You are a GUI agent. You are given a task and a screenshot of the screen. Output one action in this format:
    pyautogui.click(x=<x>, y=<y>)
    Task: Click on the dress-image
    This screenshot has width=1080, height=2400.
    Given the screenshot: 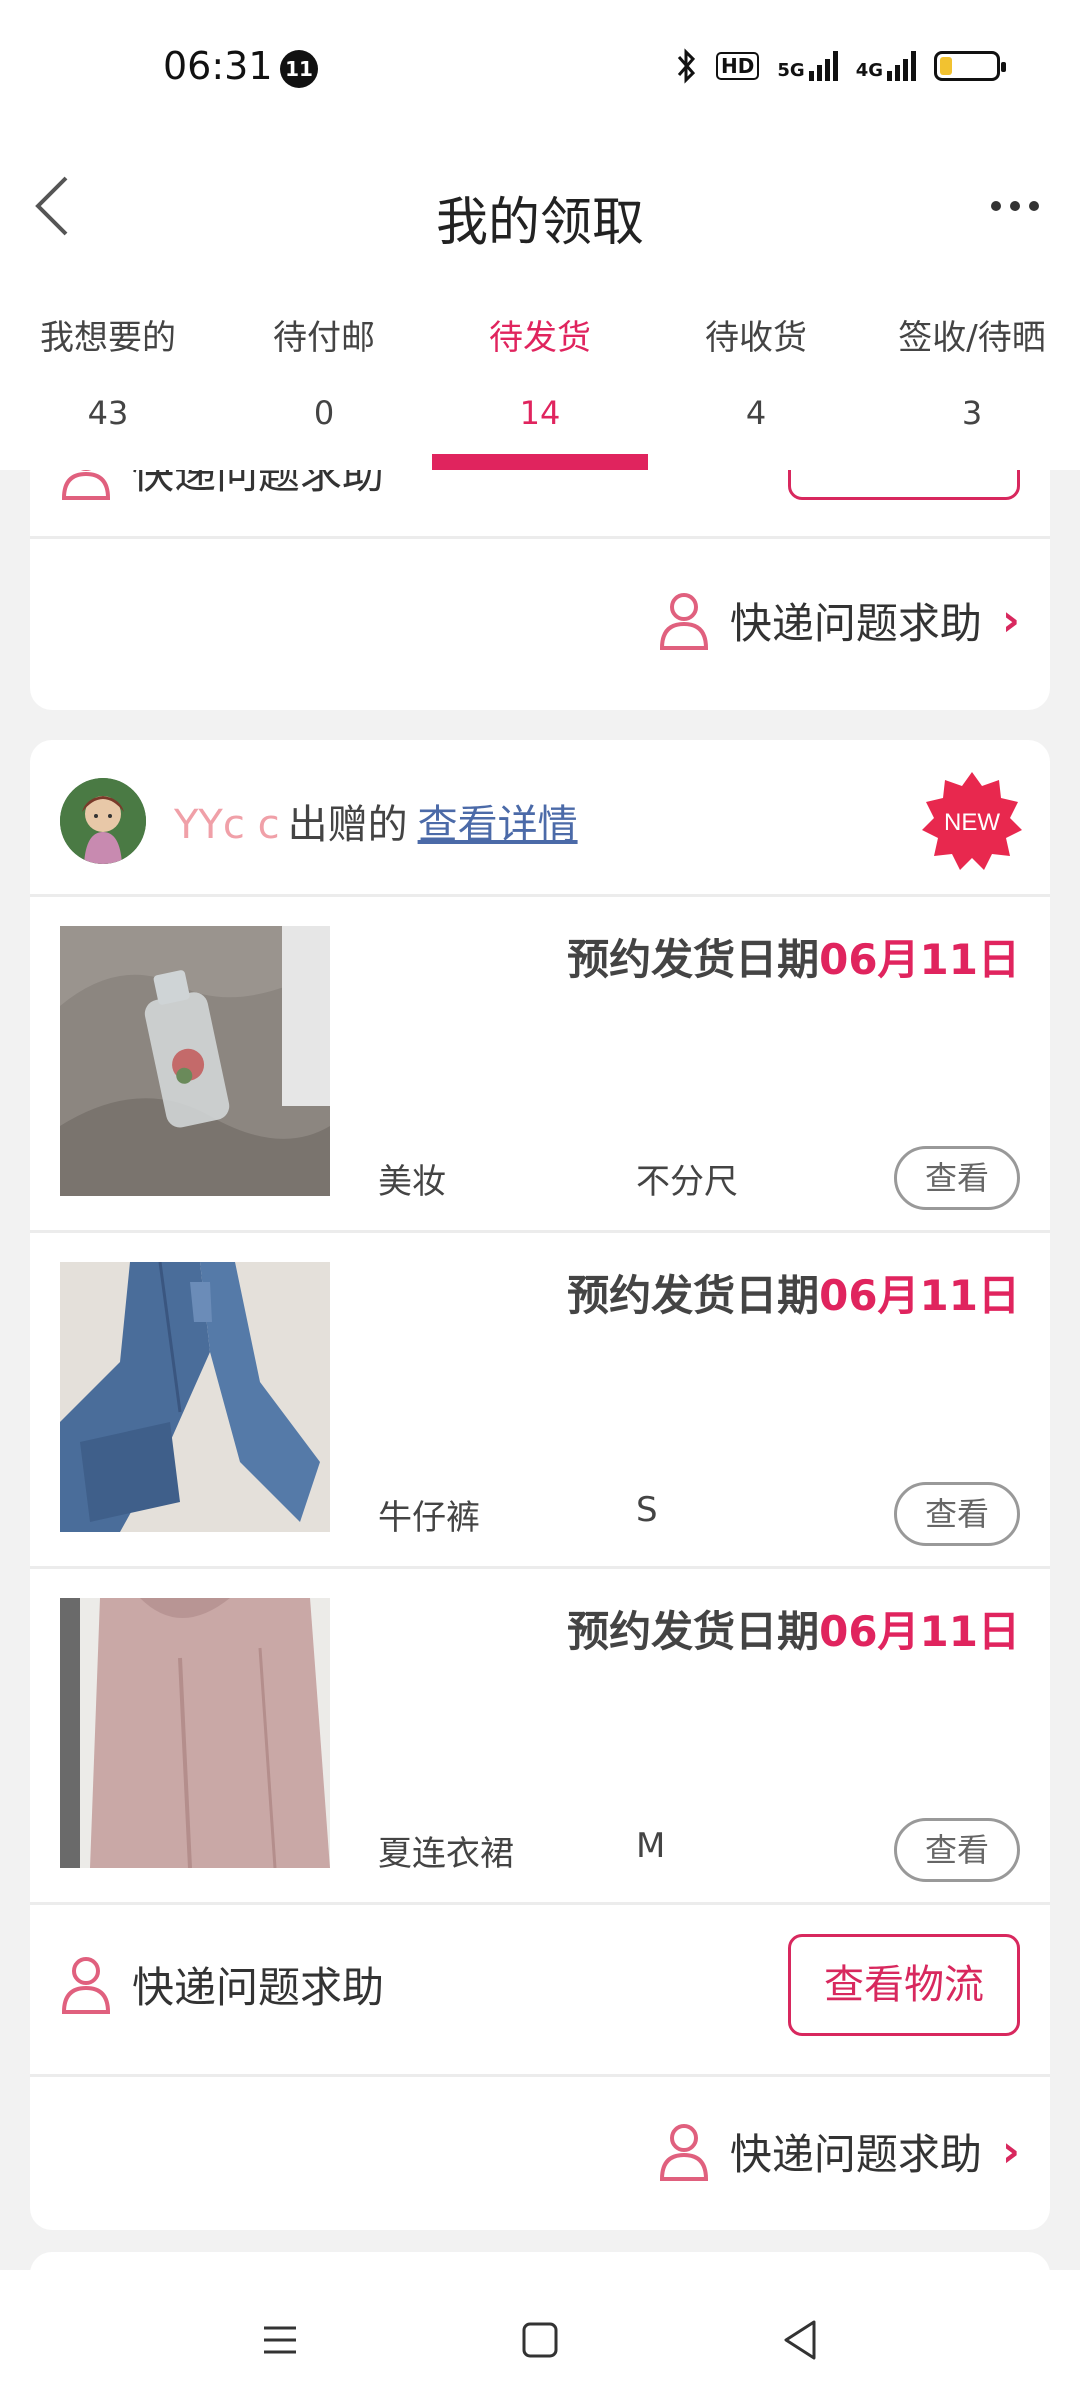 What is the action you would take?
    pyautogui.click(x=195, y=1733)
    